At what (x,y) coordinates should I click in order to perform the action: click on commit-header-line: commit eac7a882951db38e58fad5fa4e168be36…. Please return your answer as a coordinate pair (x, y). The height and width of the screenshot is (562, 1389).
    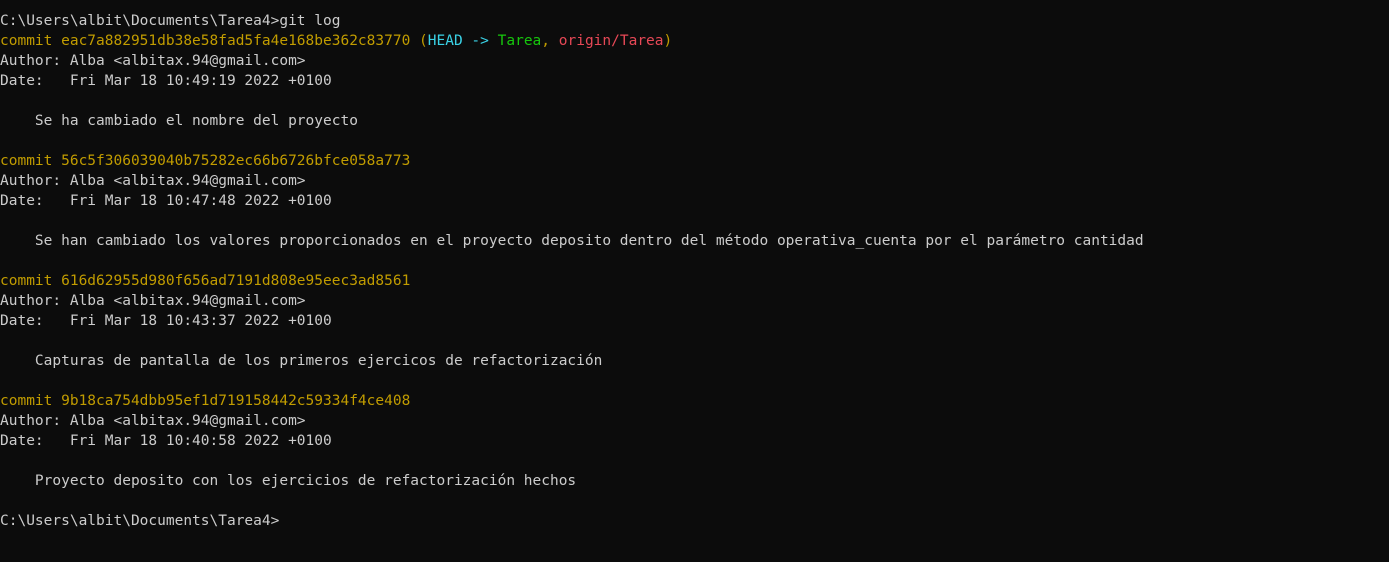
    Looking at the image, I should click on (694, 41).